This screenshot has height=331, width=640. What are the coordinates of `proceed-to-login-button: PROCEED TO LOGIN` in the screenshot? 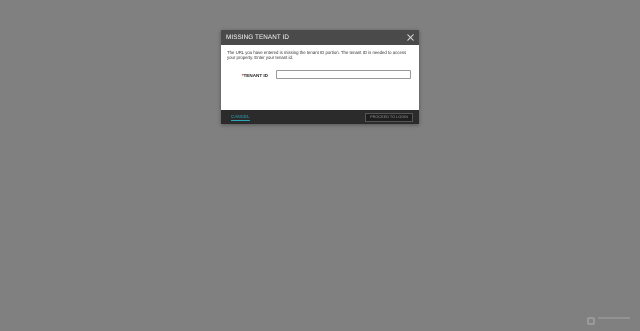 It's located at (389, 117).